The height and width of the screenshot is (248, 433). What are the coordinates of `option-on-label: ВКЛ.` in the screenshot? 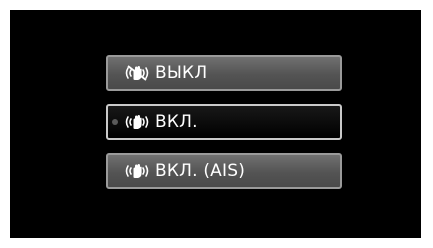 It's located at (176, 122).